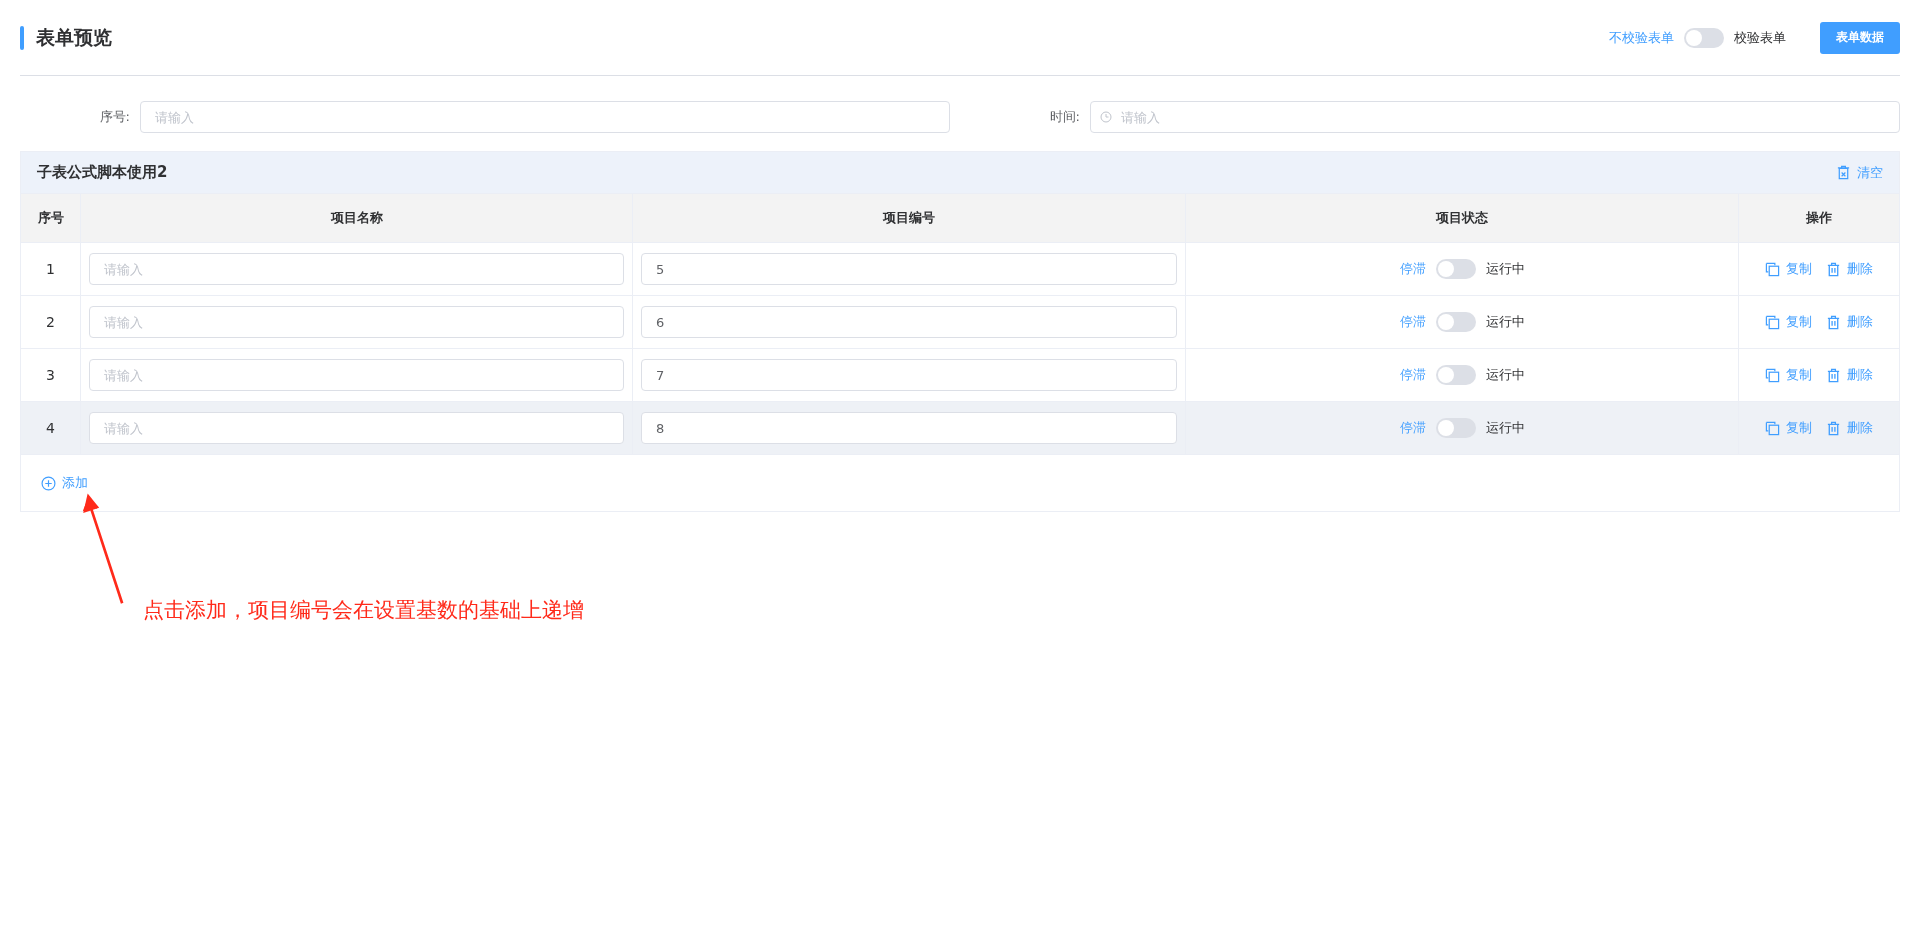  I want to click on annotation-text: 点击添加，项目编号会在设置基数的基础上递增, so click(363, 610).